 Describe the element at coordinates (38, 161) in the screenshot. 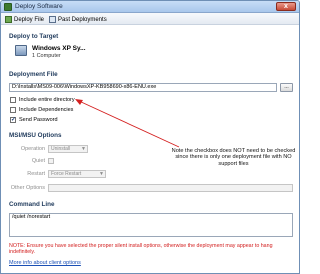

I see `quiet-label: Quiet` at that location.